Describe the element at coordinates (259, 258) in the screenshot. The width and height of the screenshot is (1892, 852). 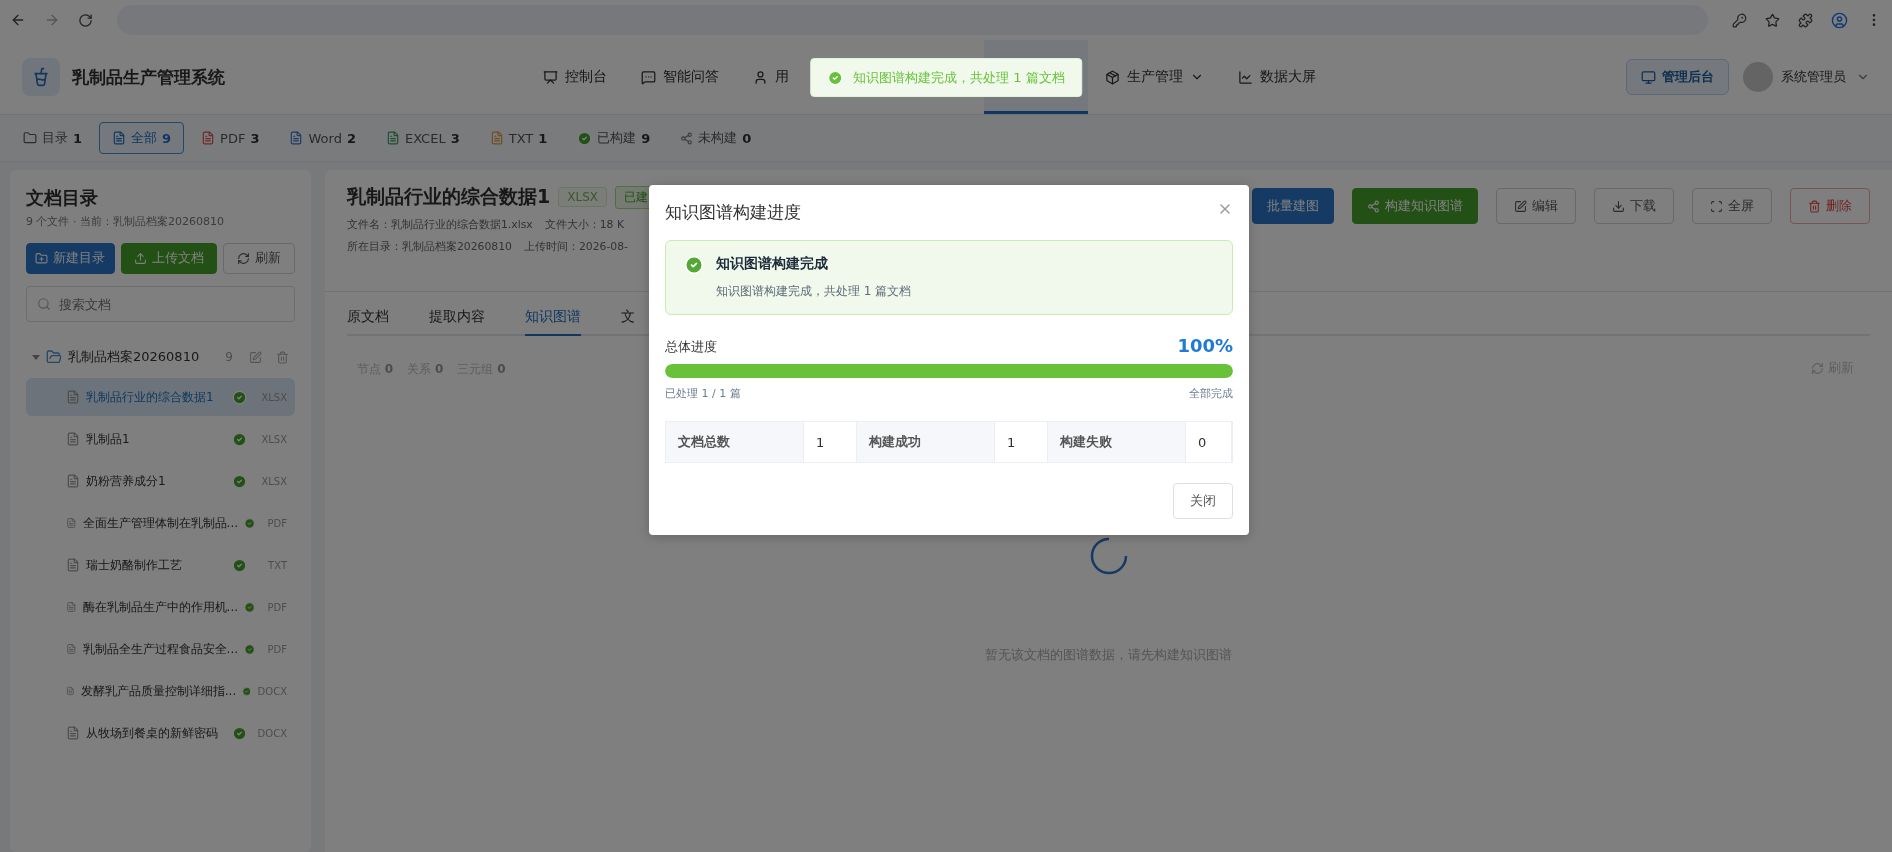
I see `sidebar-button: 刷新` at that location.